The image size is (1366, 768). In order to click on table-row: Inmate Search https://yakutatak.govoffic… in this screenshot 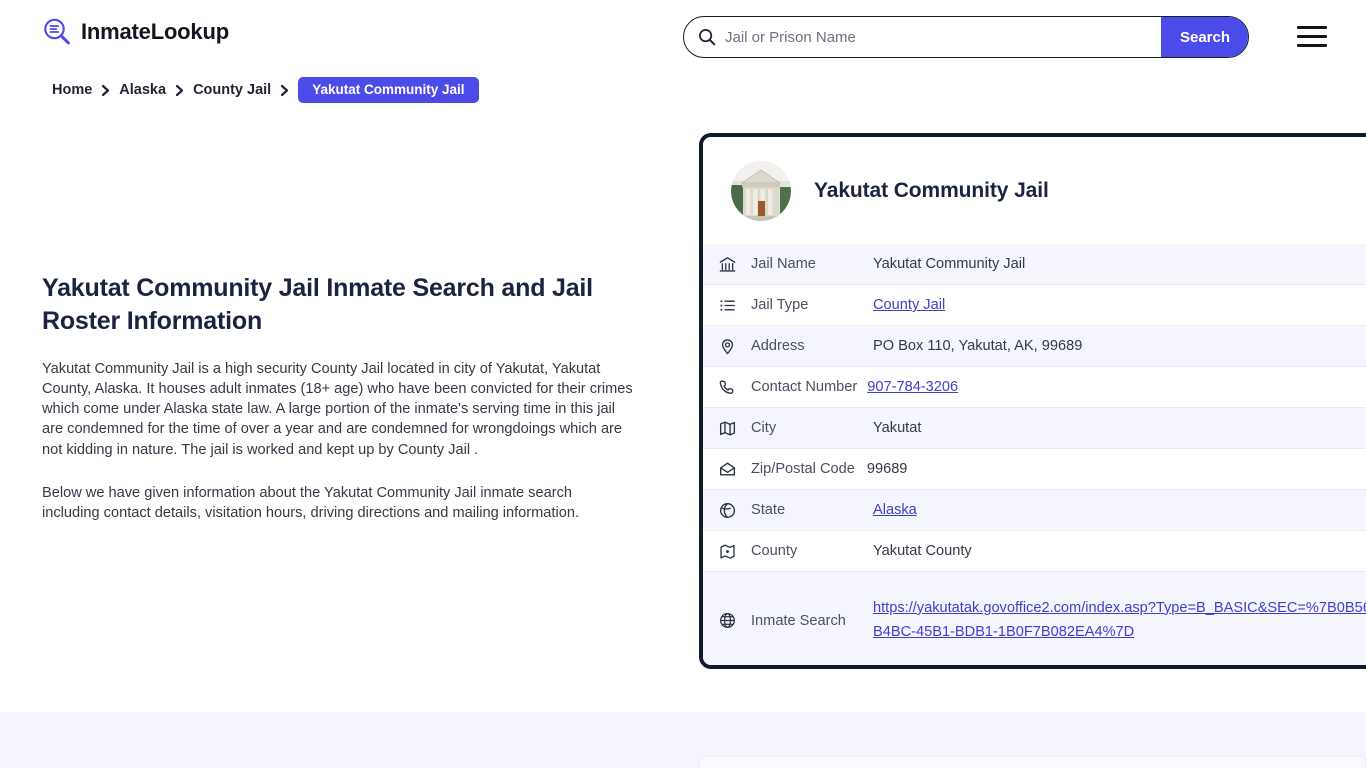, I will do `click(1034, 618)`.